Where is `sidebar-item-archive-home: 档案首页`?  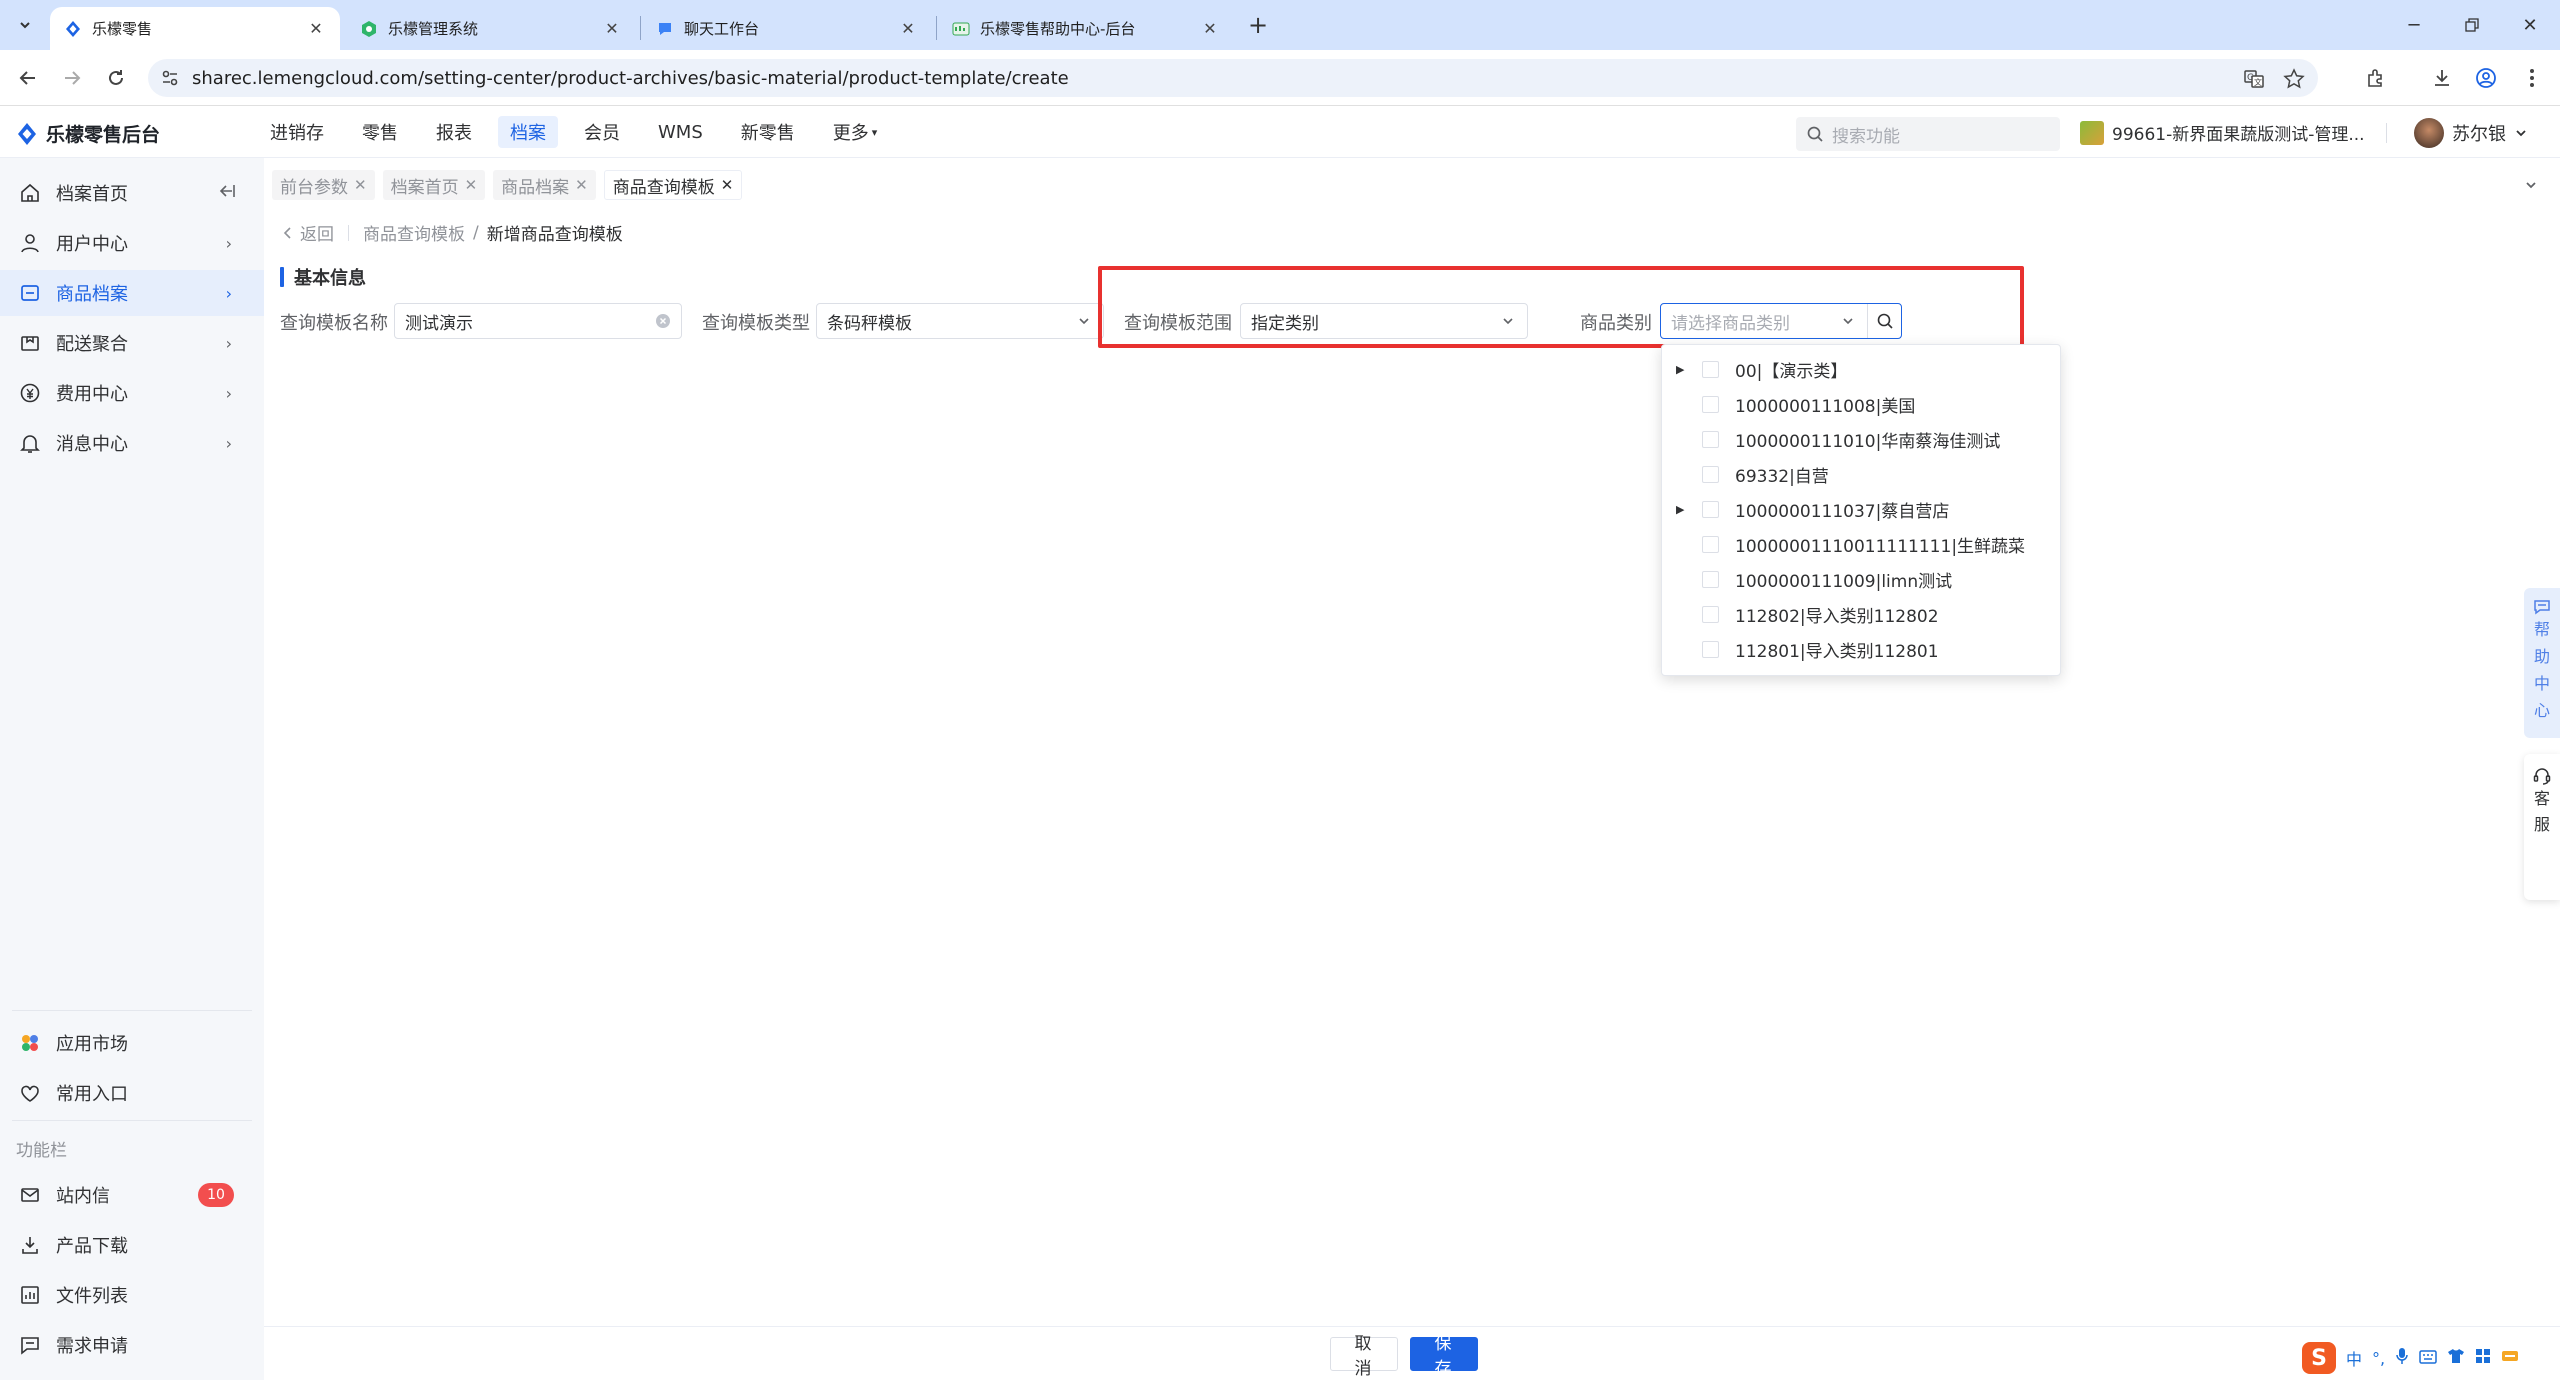 sidebar-item-archive-home: 档案首页 is located at coordinates (132, 193).